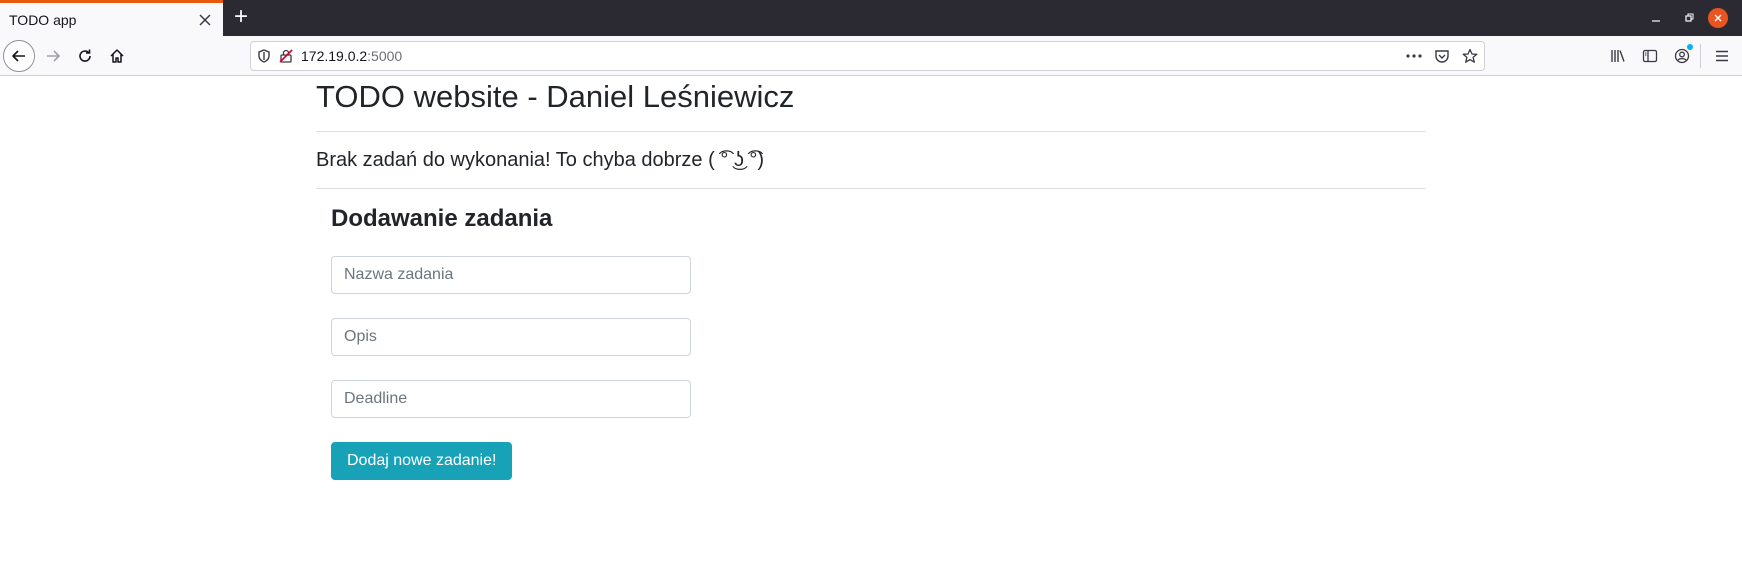 The image size is (1742, 564). What do you see at coordinates (1718, 18) in the screenshot?
I see `window-close-icon` at bounding box center [1718, 18].